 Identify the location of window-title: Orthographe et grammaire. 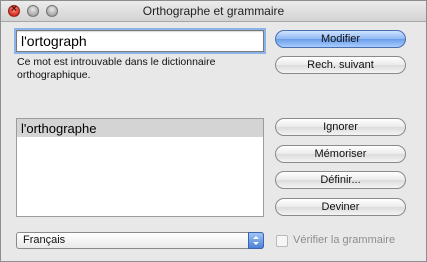
(213, 11).